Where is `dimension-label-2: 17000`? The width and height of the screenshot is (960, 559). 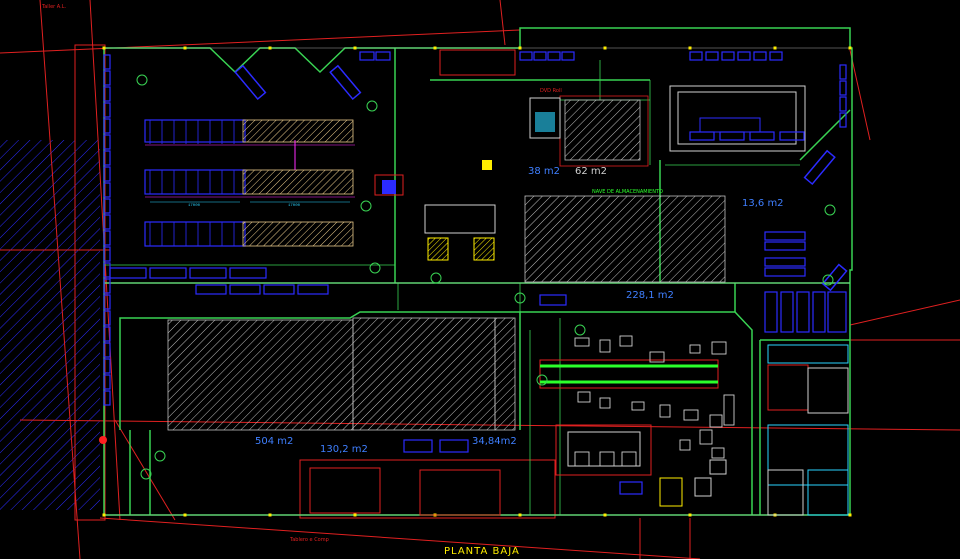
dimension-label-2: 17000 is located at coordinates (294, 206).